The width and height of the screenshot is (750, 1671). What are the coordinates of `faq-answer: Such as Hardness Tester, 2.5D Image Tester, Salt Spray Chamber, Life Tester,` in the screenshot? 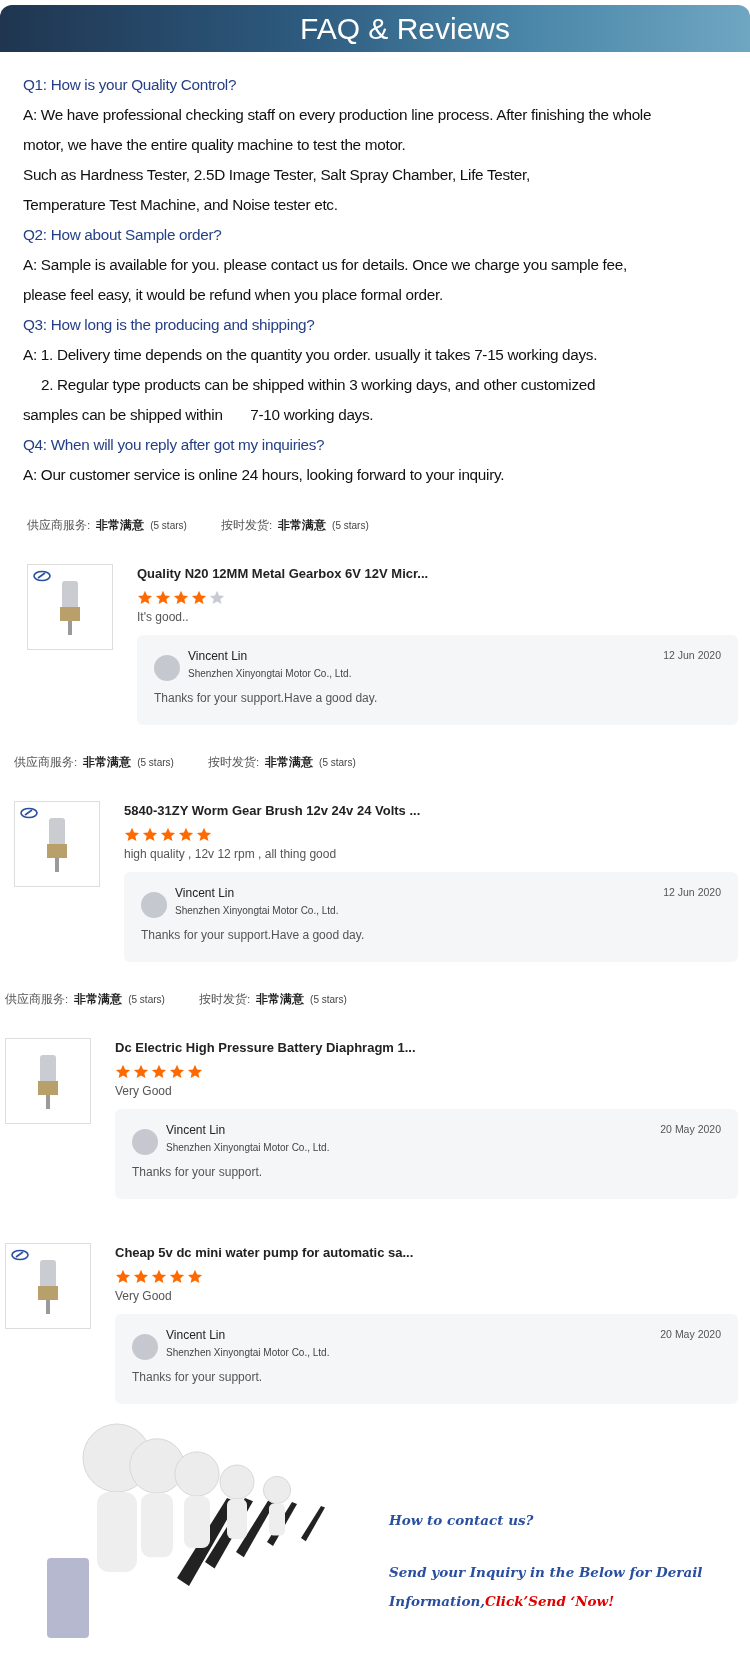 It's located at (277, 175).